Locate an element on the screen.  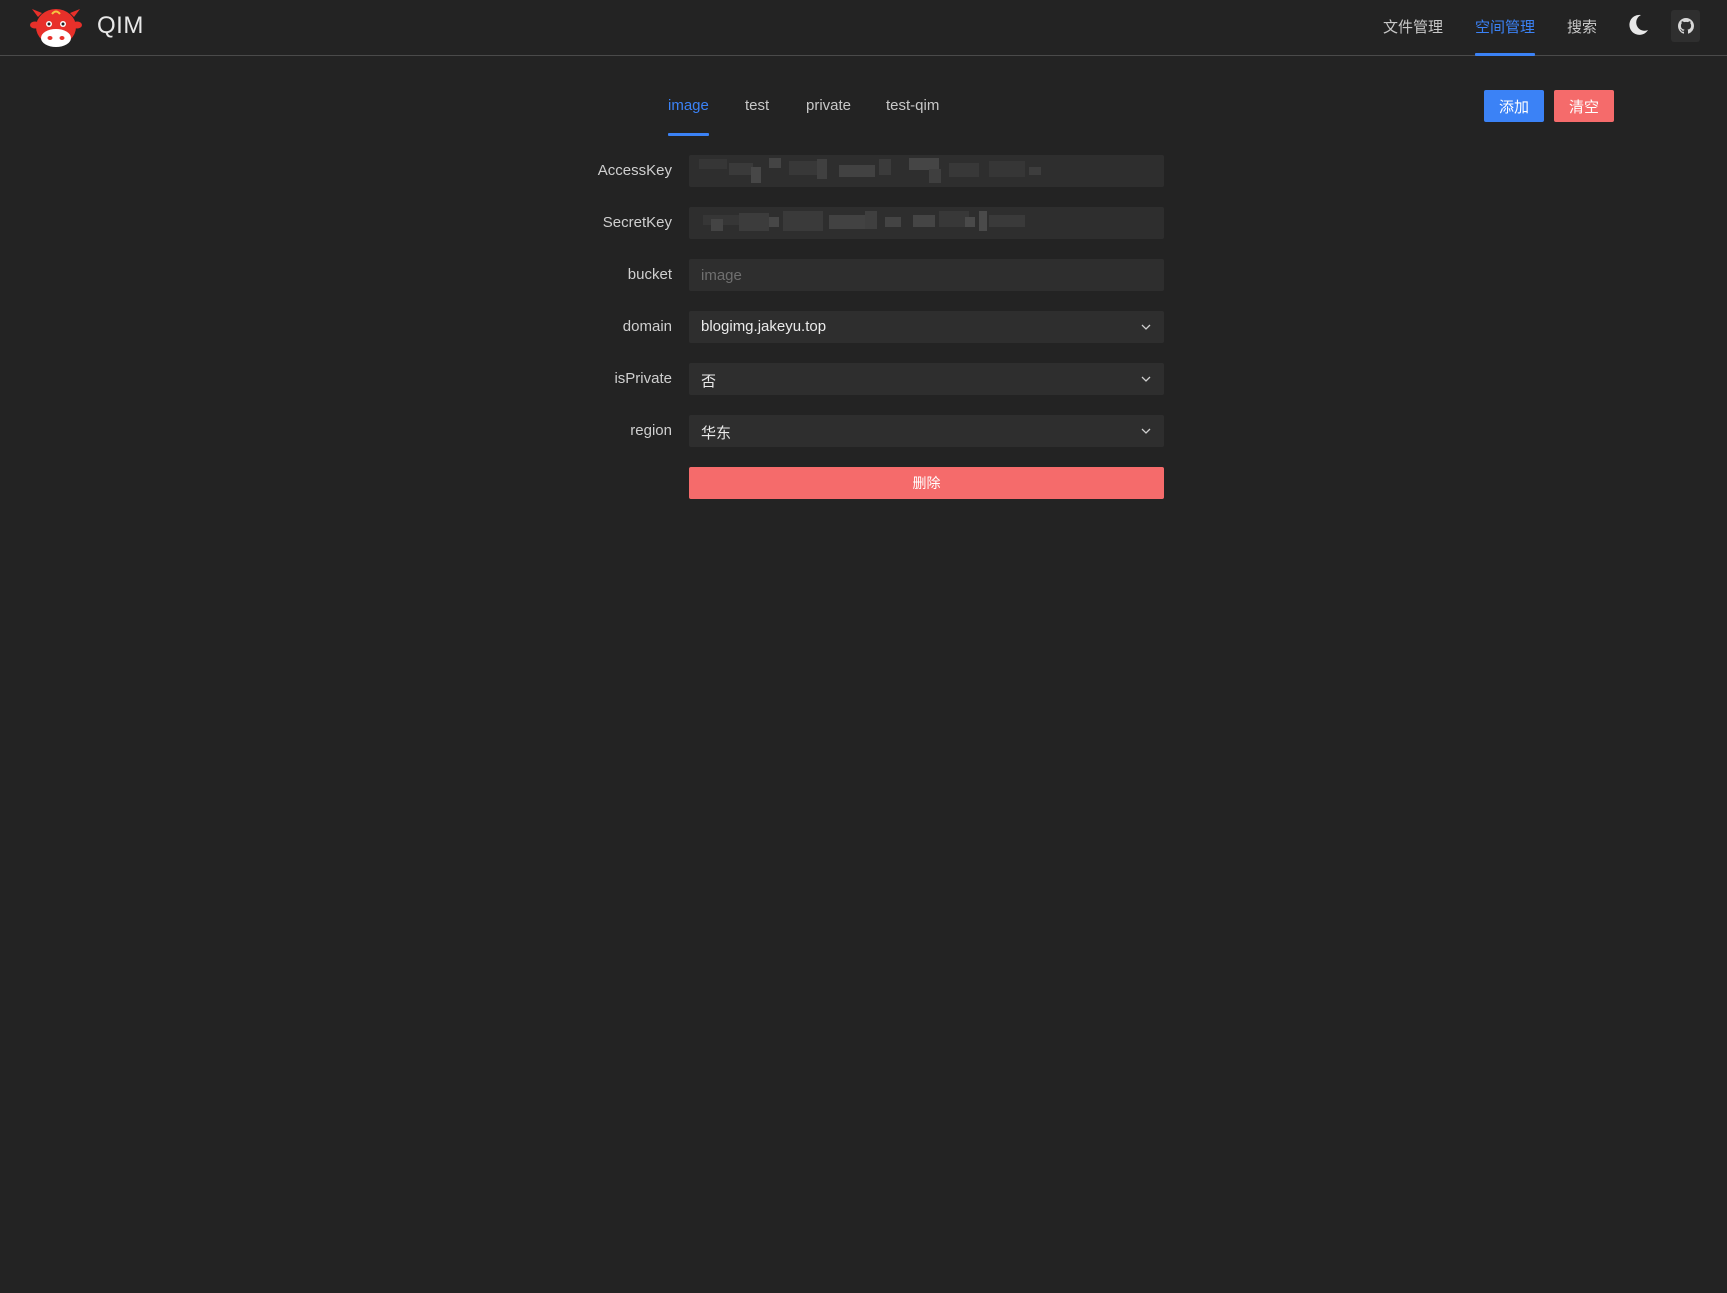
bucket-label: bucket is located at coordinates (649, 274).